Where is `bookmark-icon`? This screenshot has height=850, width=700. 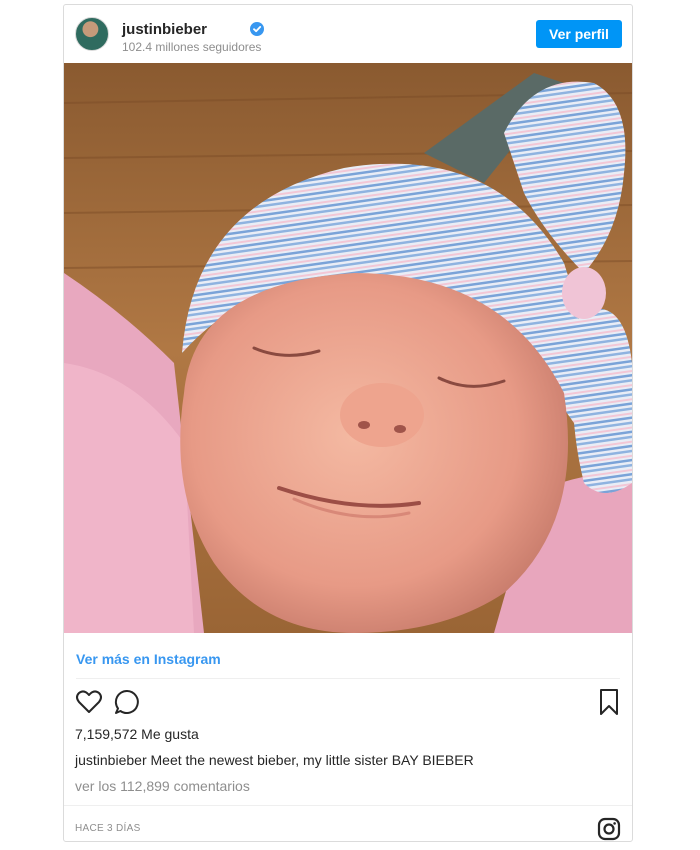 bookmark-icon is located at coordinates (609, 702).